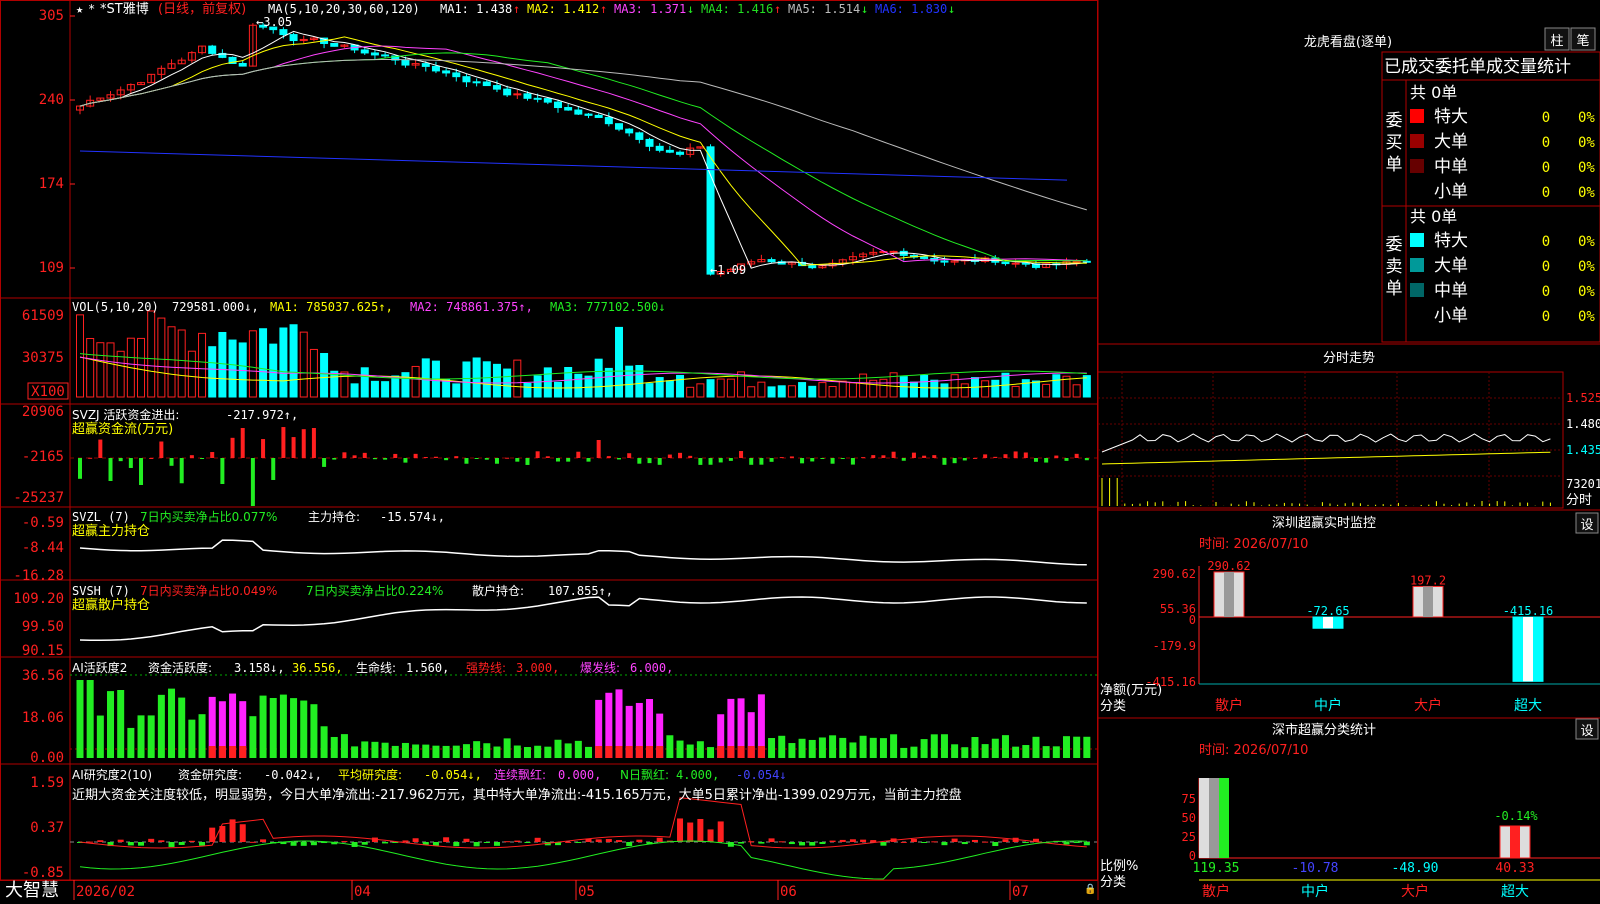 Image resolution: width=1600 pixels, height=904 pixels. What do you see at coordinates (1324, 730) in the screenshot?
I see `class-title: 深市超赢分类统计` at bounding box center [1324, 730].